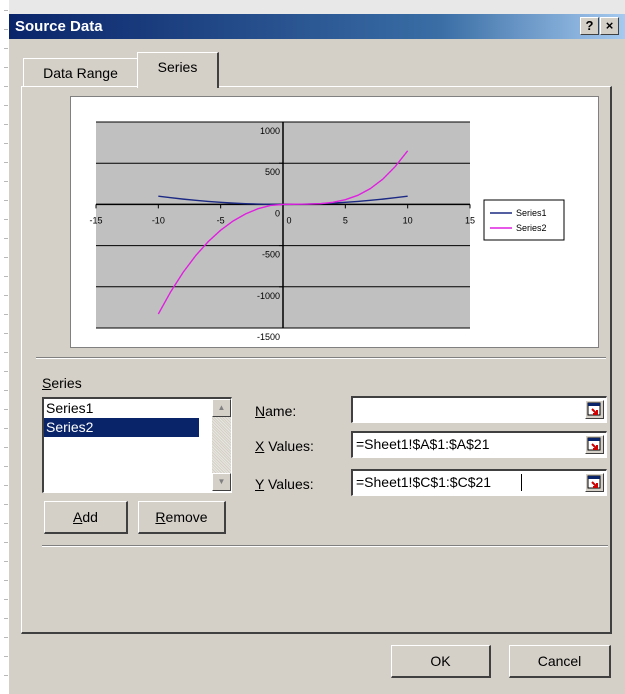 The image size is (625, 694). Describe the element at coordinates (441, 661) in the screenshot. I see `ok-button: OK` at that location.